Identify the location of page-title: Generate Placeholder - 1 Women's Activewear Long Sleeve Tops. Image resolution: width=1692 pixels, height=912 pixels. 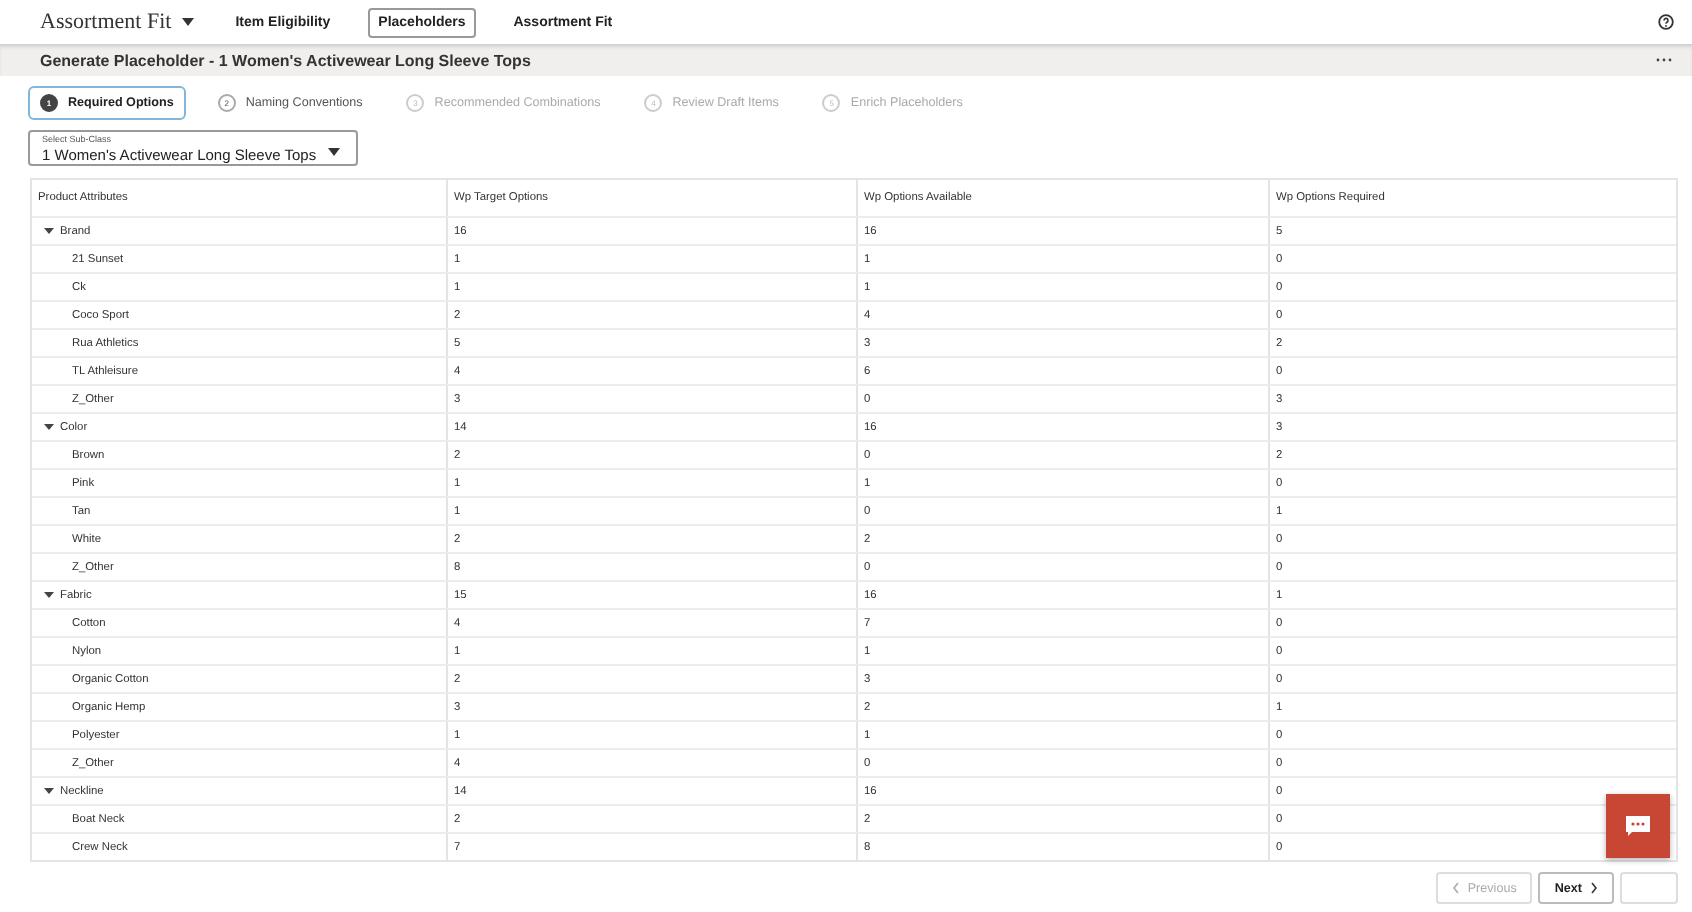
(285, 60).